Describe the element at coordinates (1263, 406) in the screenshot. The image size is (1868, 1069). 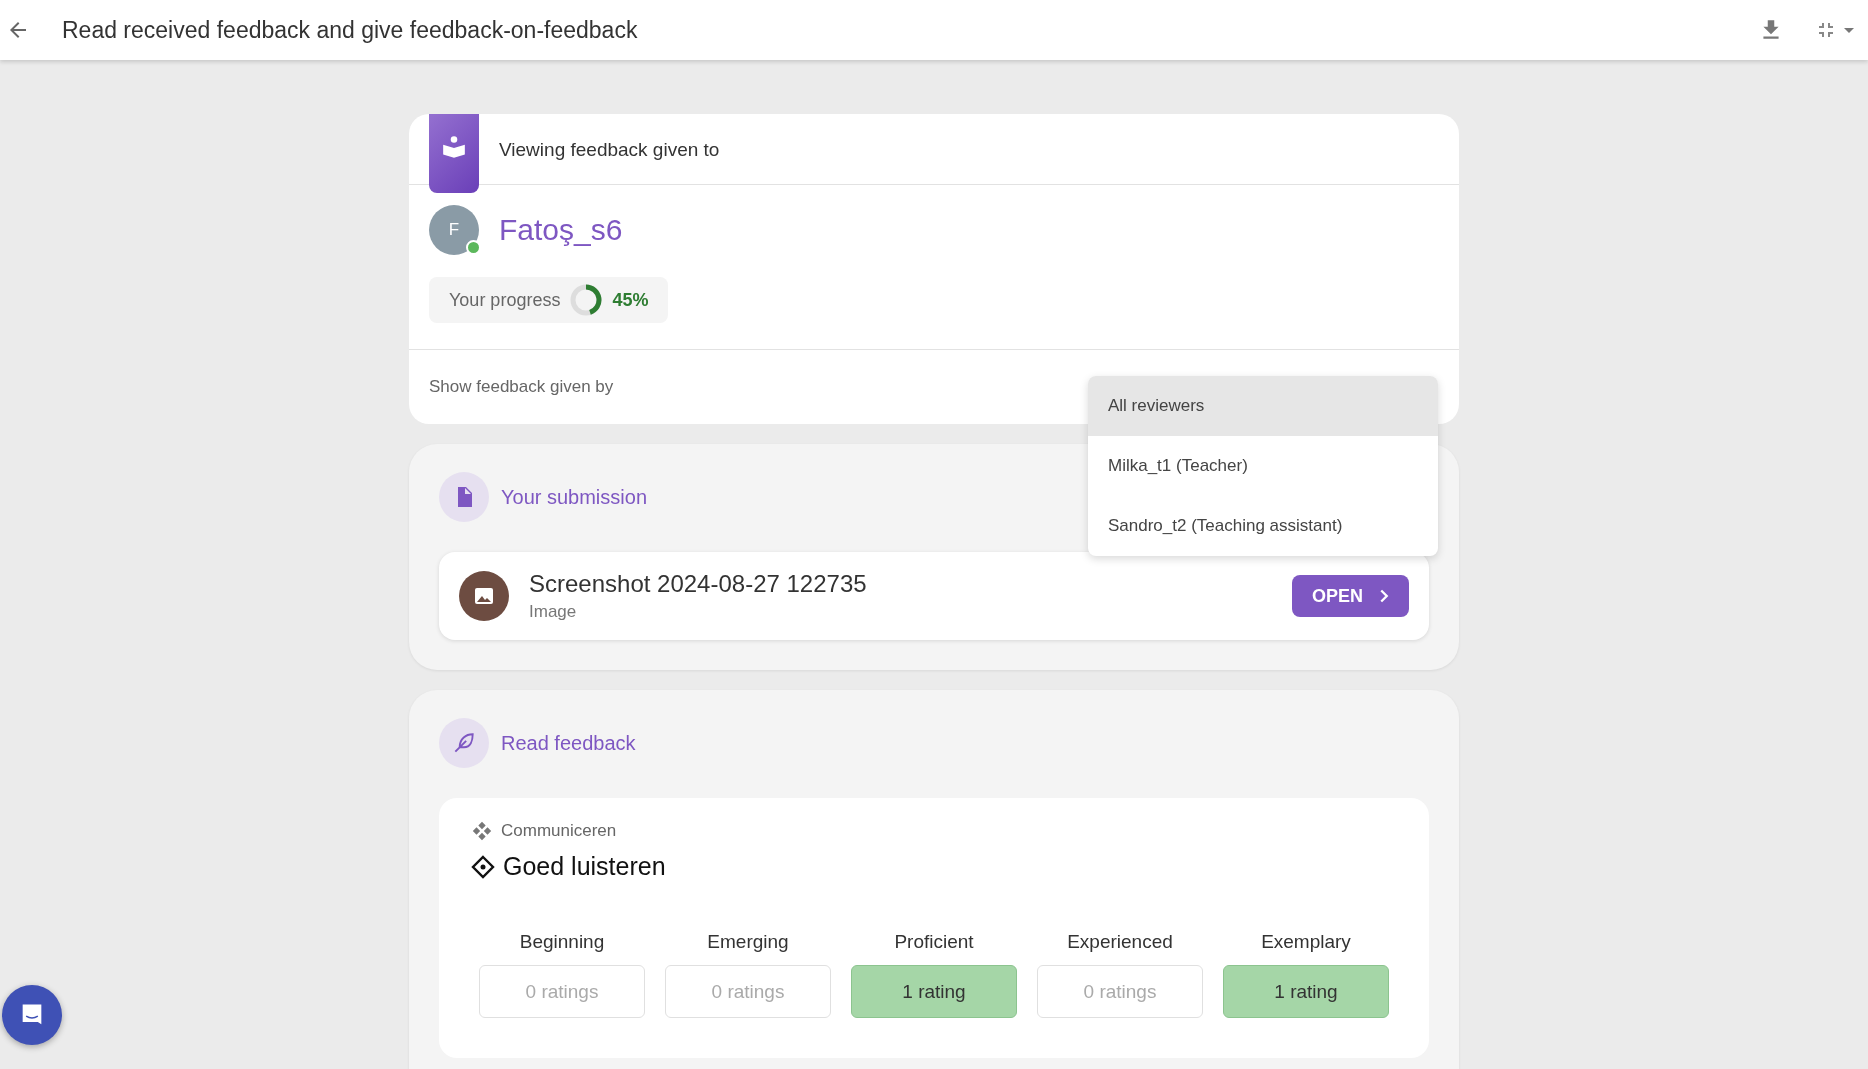
I see `menu-item: All reviewers` at that location.